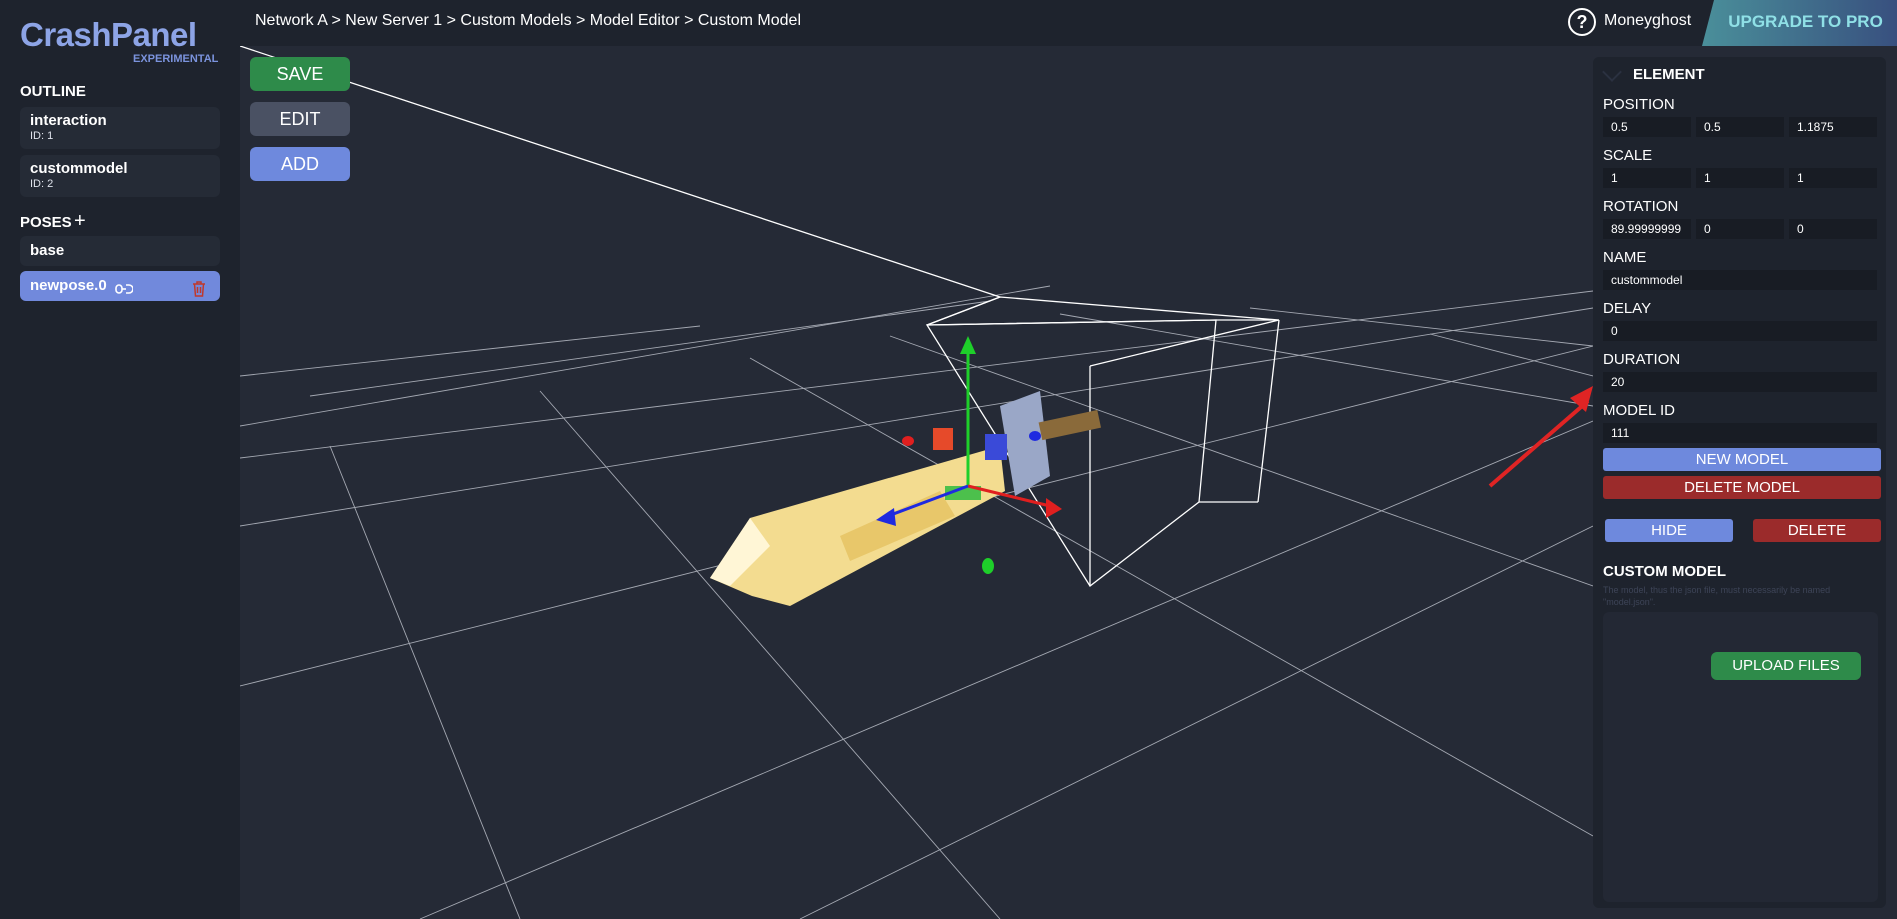 The height and width of the screenshot is (919, 1897). What do you see at coordinates (42, 136) in the screenshot?
I see `outline-item-id: ID: 1` at bounding box center [42, 136].